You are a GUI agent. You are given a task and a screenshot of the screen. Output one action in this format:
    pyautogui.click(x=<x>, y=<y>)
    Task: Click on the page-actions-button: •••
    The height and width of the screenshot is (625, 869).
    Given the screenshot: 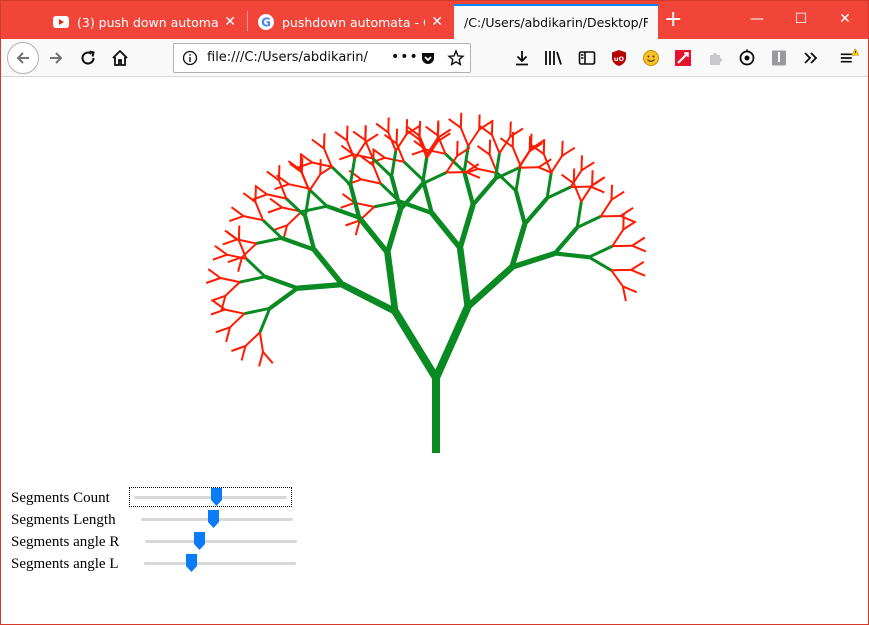 What is the action you would take?
    pyautogui.click(x=405, y=57)
    